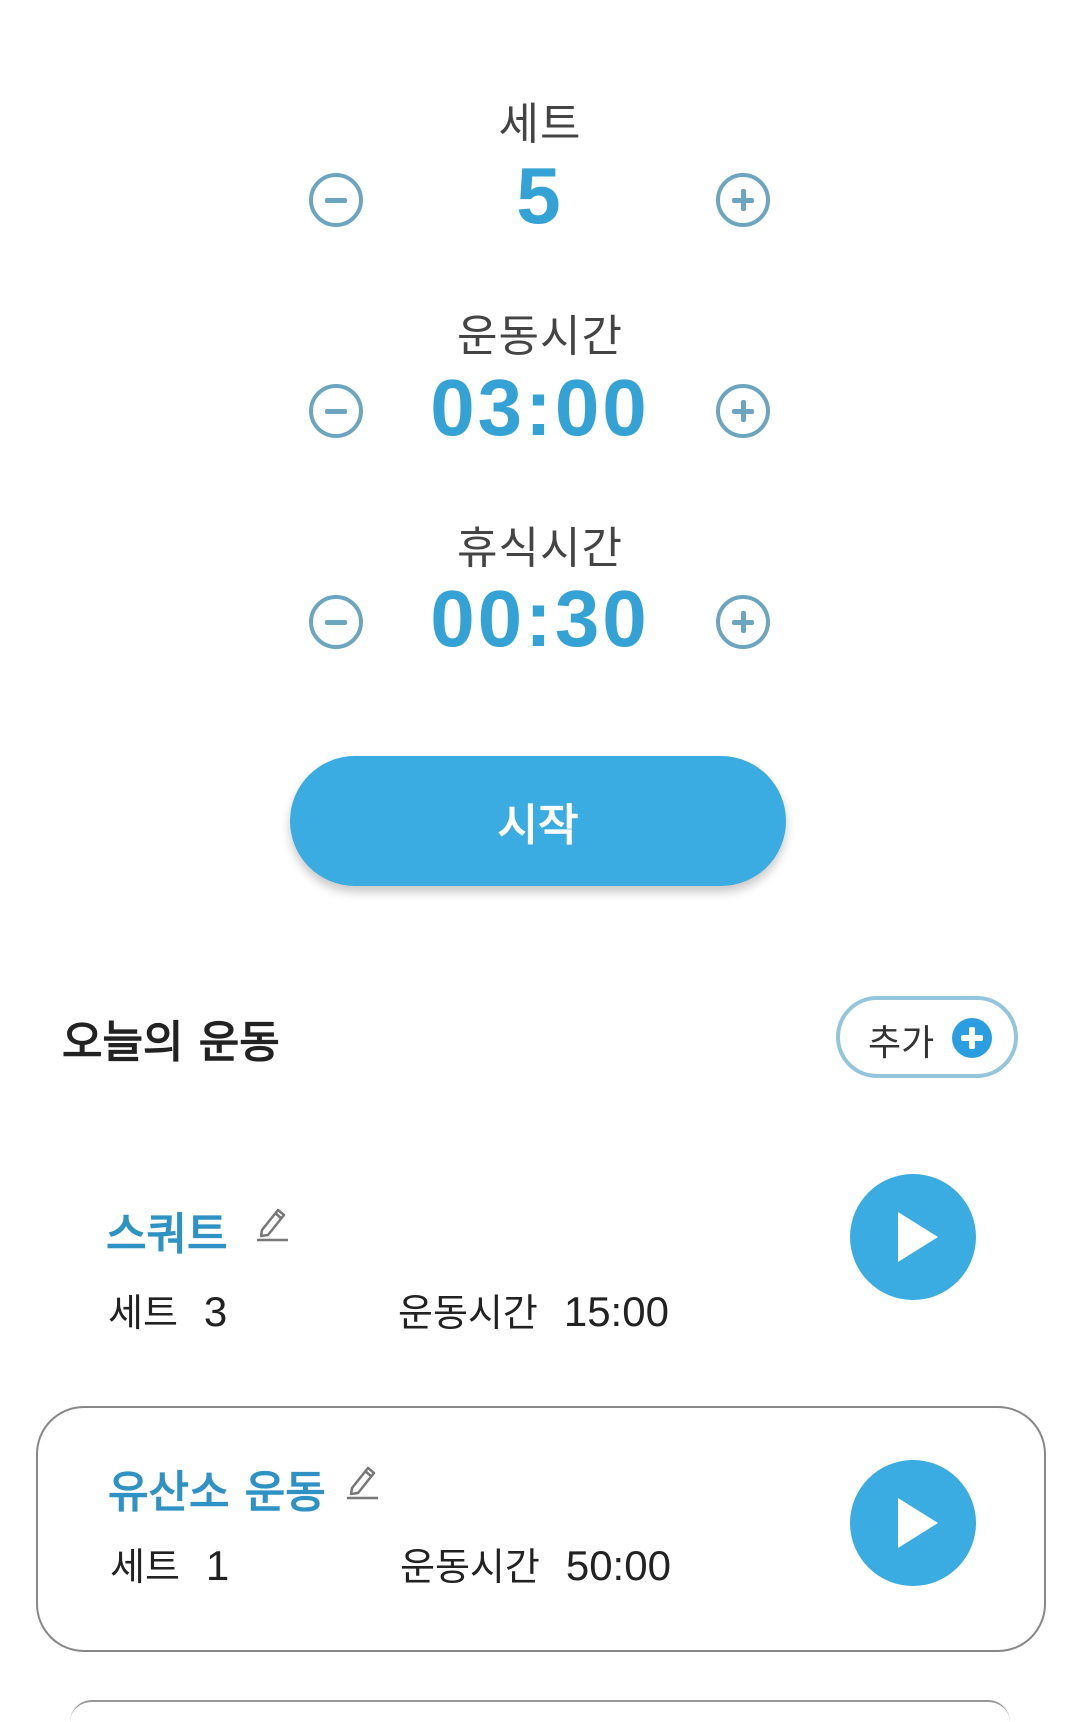 The width and height of the screenshot is (1080, 1722). What do you see at coordinates (167, 1234) in the screenshot?
I see `workout-name: 스쿼트` at bounding box center [167, 1234].